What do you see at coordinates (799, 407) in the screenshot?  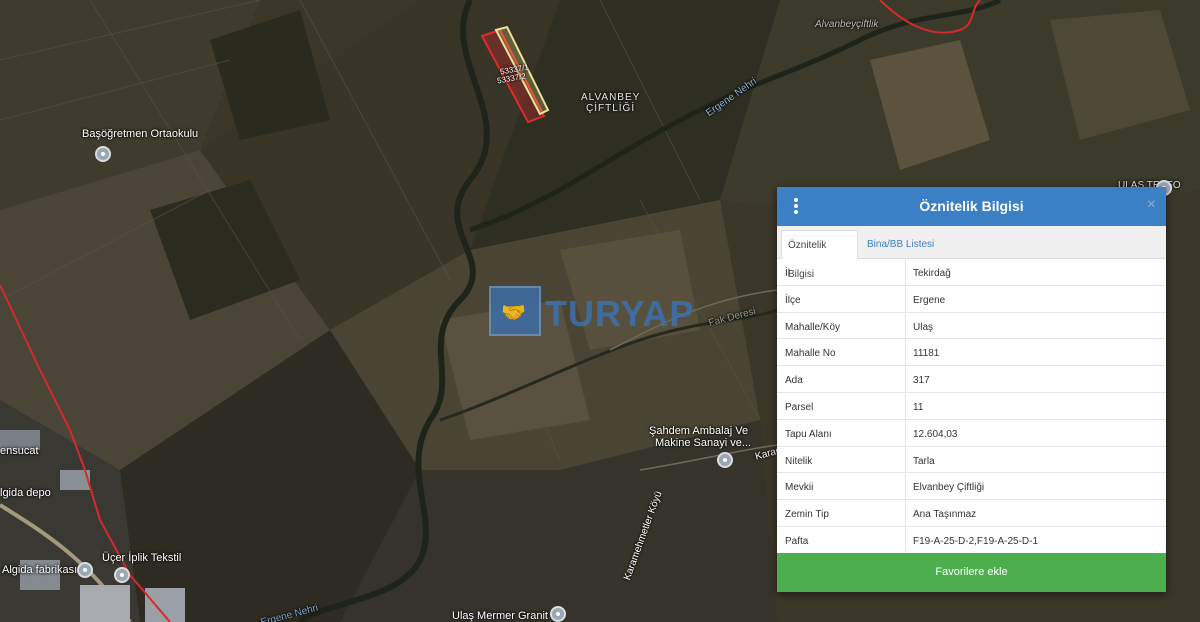 I see `attr-key: Parsel` at bounding box center [799, 407].